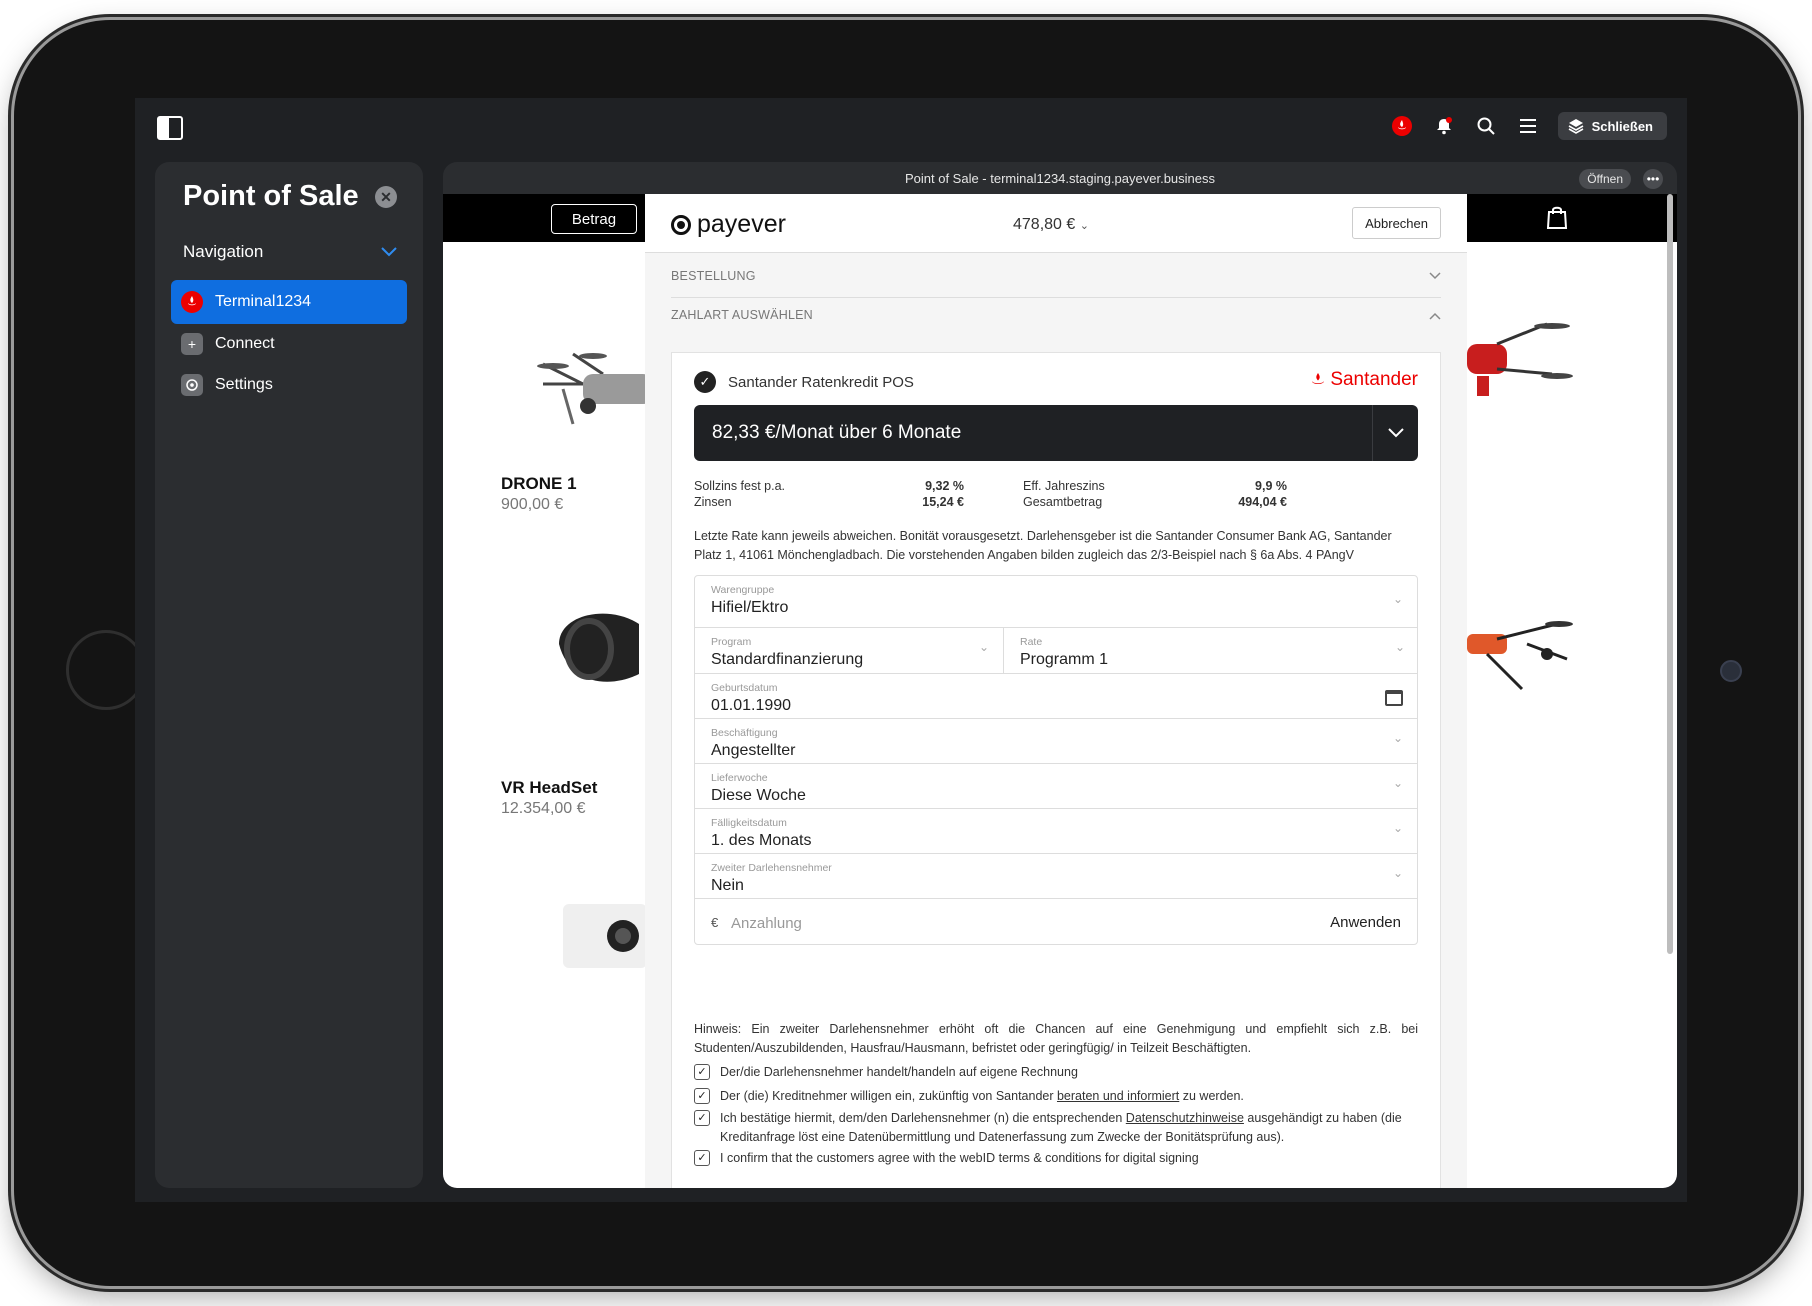 The image size is (1812, 1306). What do you see at coordinates (192, 385) in the screenshot?
I see `gear-icon` at bounding box center [192, 385].